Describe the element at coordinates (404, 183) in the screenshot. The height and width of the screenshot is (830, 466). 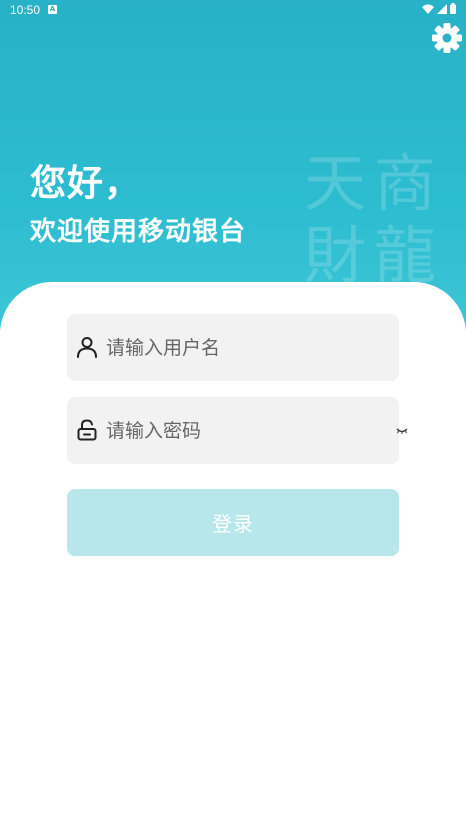
I see `watermark-char: 商` at that location.